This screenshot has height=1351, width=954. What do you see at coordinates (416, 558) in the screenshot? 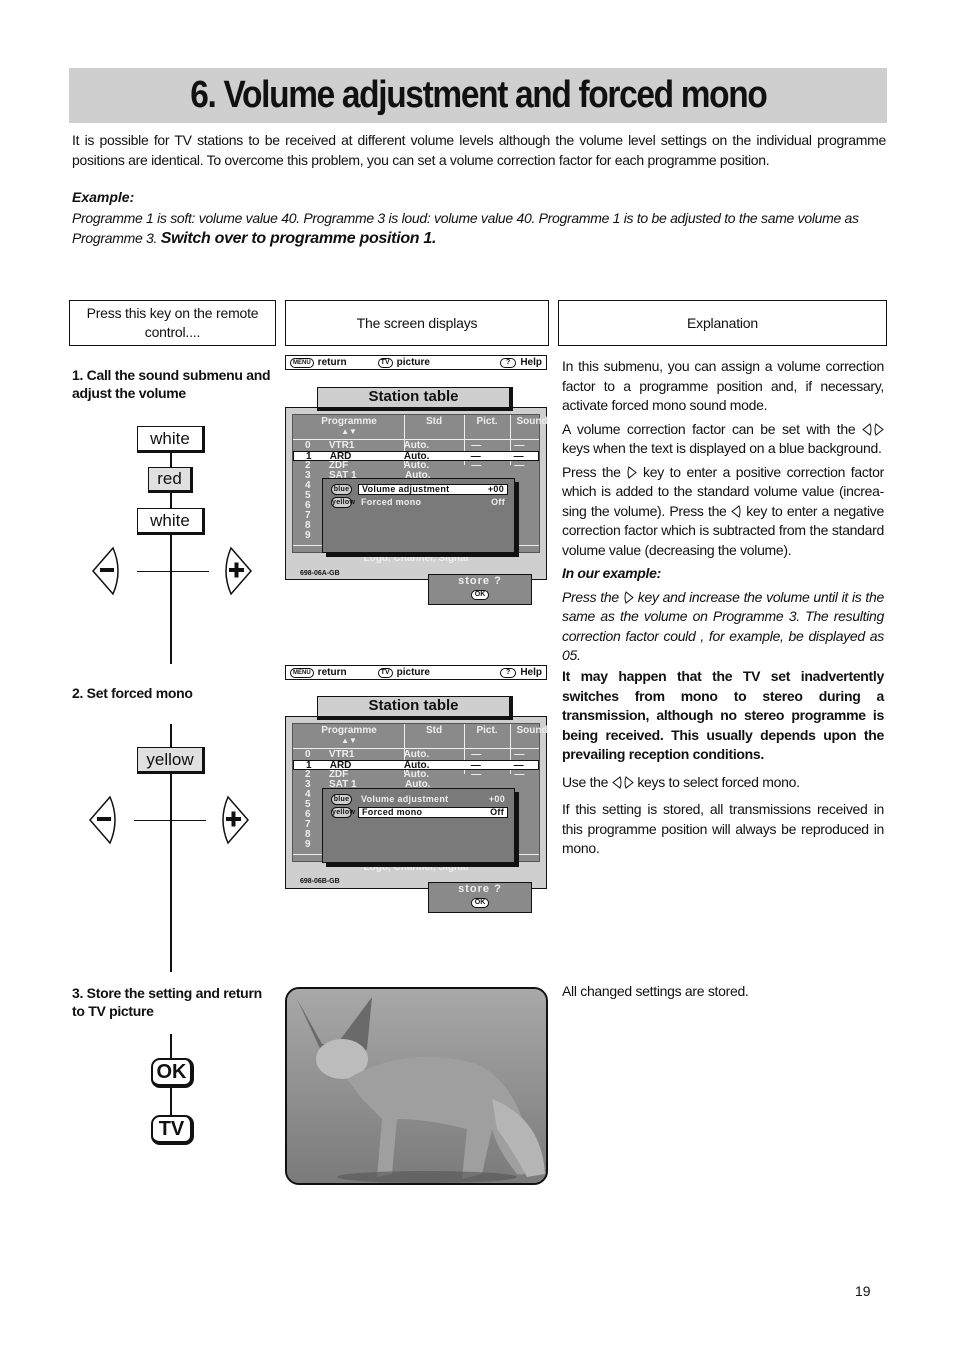
I see `osd-footer: Logo, Channel, Signal` at bounding box center [416, 558].